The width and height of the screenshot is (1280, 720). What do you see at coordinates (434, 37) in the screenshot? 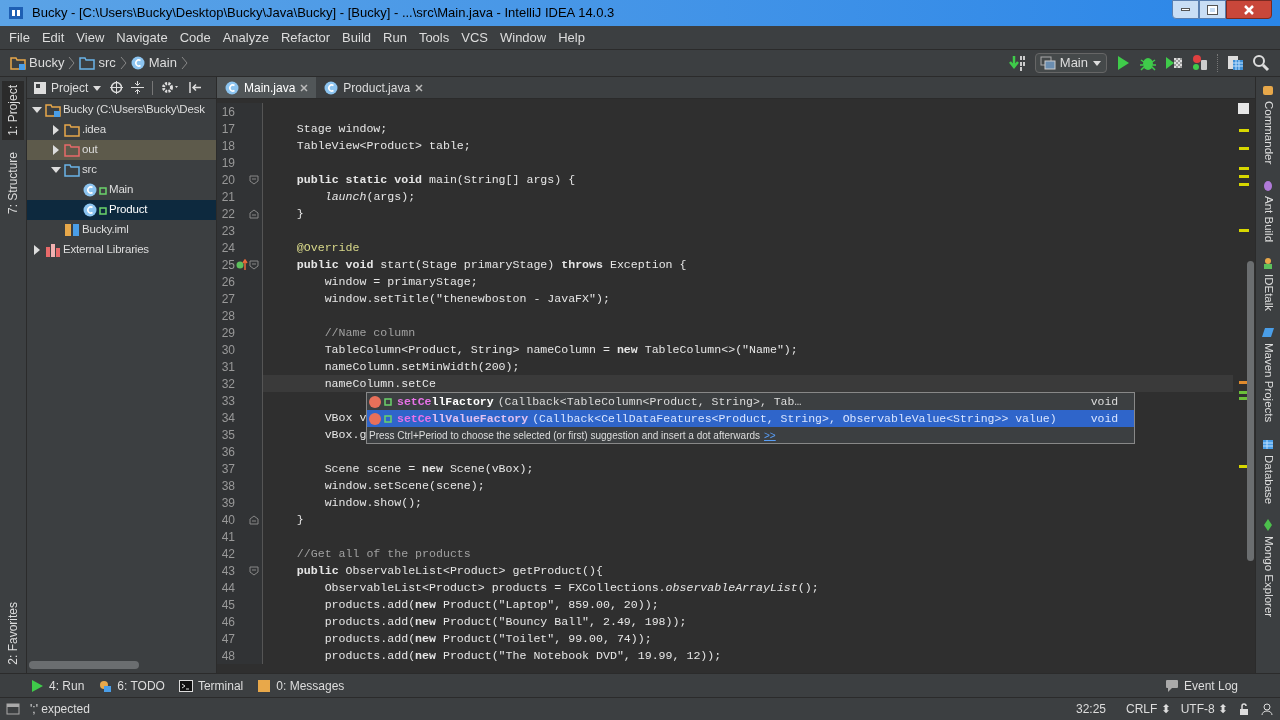
I see `menu-item: Tools` at bounding box center [434, 37].